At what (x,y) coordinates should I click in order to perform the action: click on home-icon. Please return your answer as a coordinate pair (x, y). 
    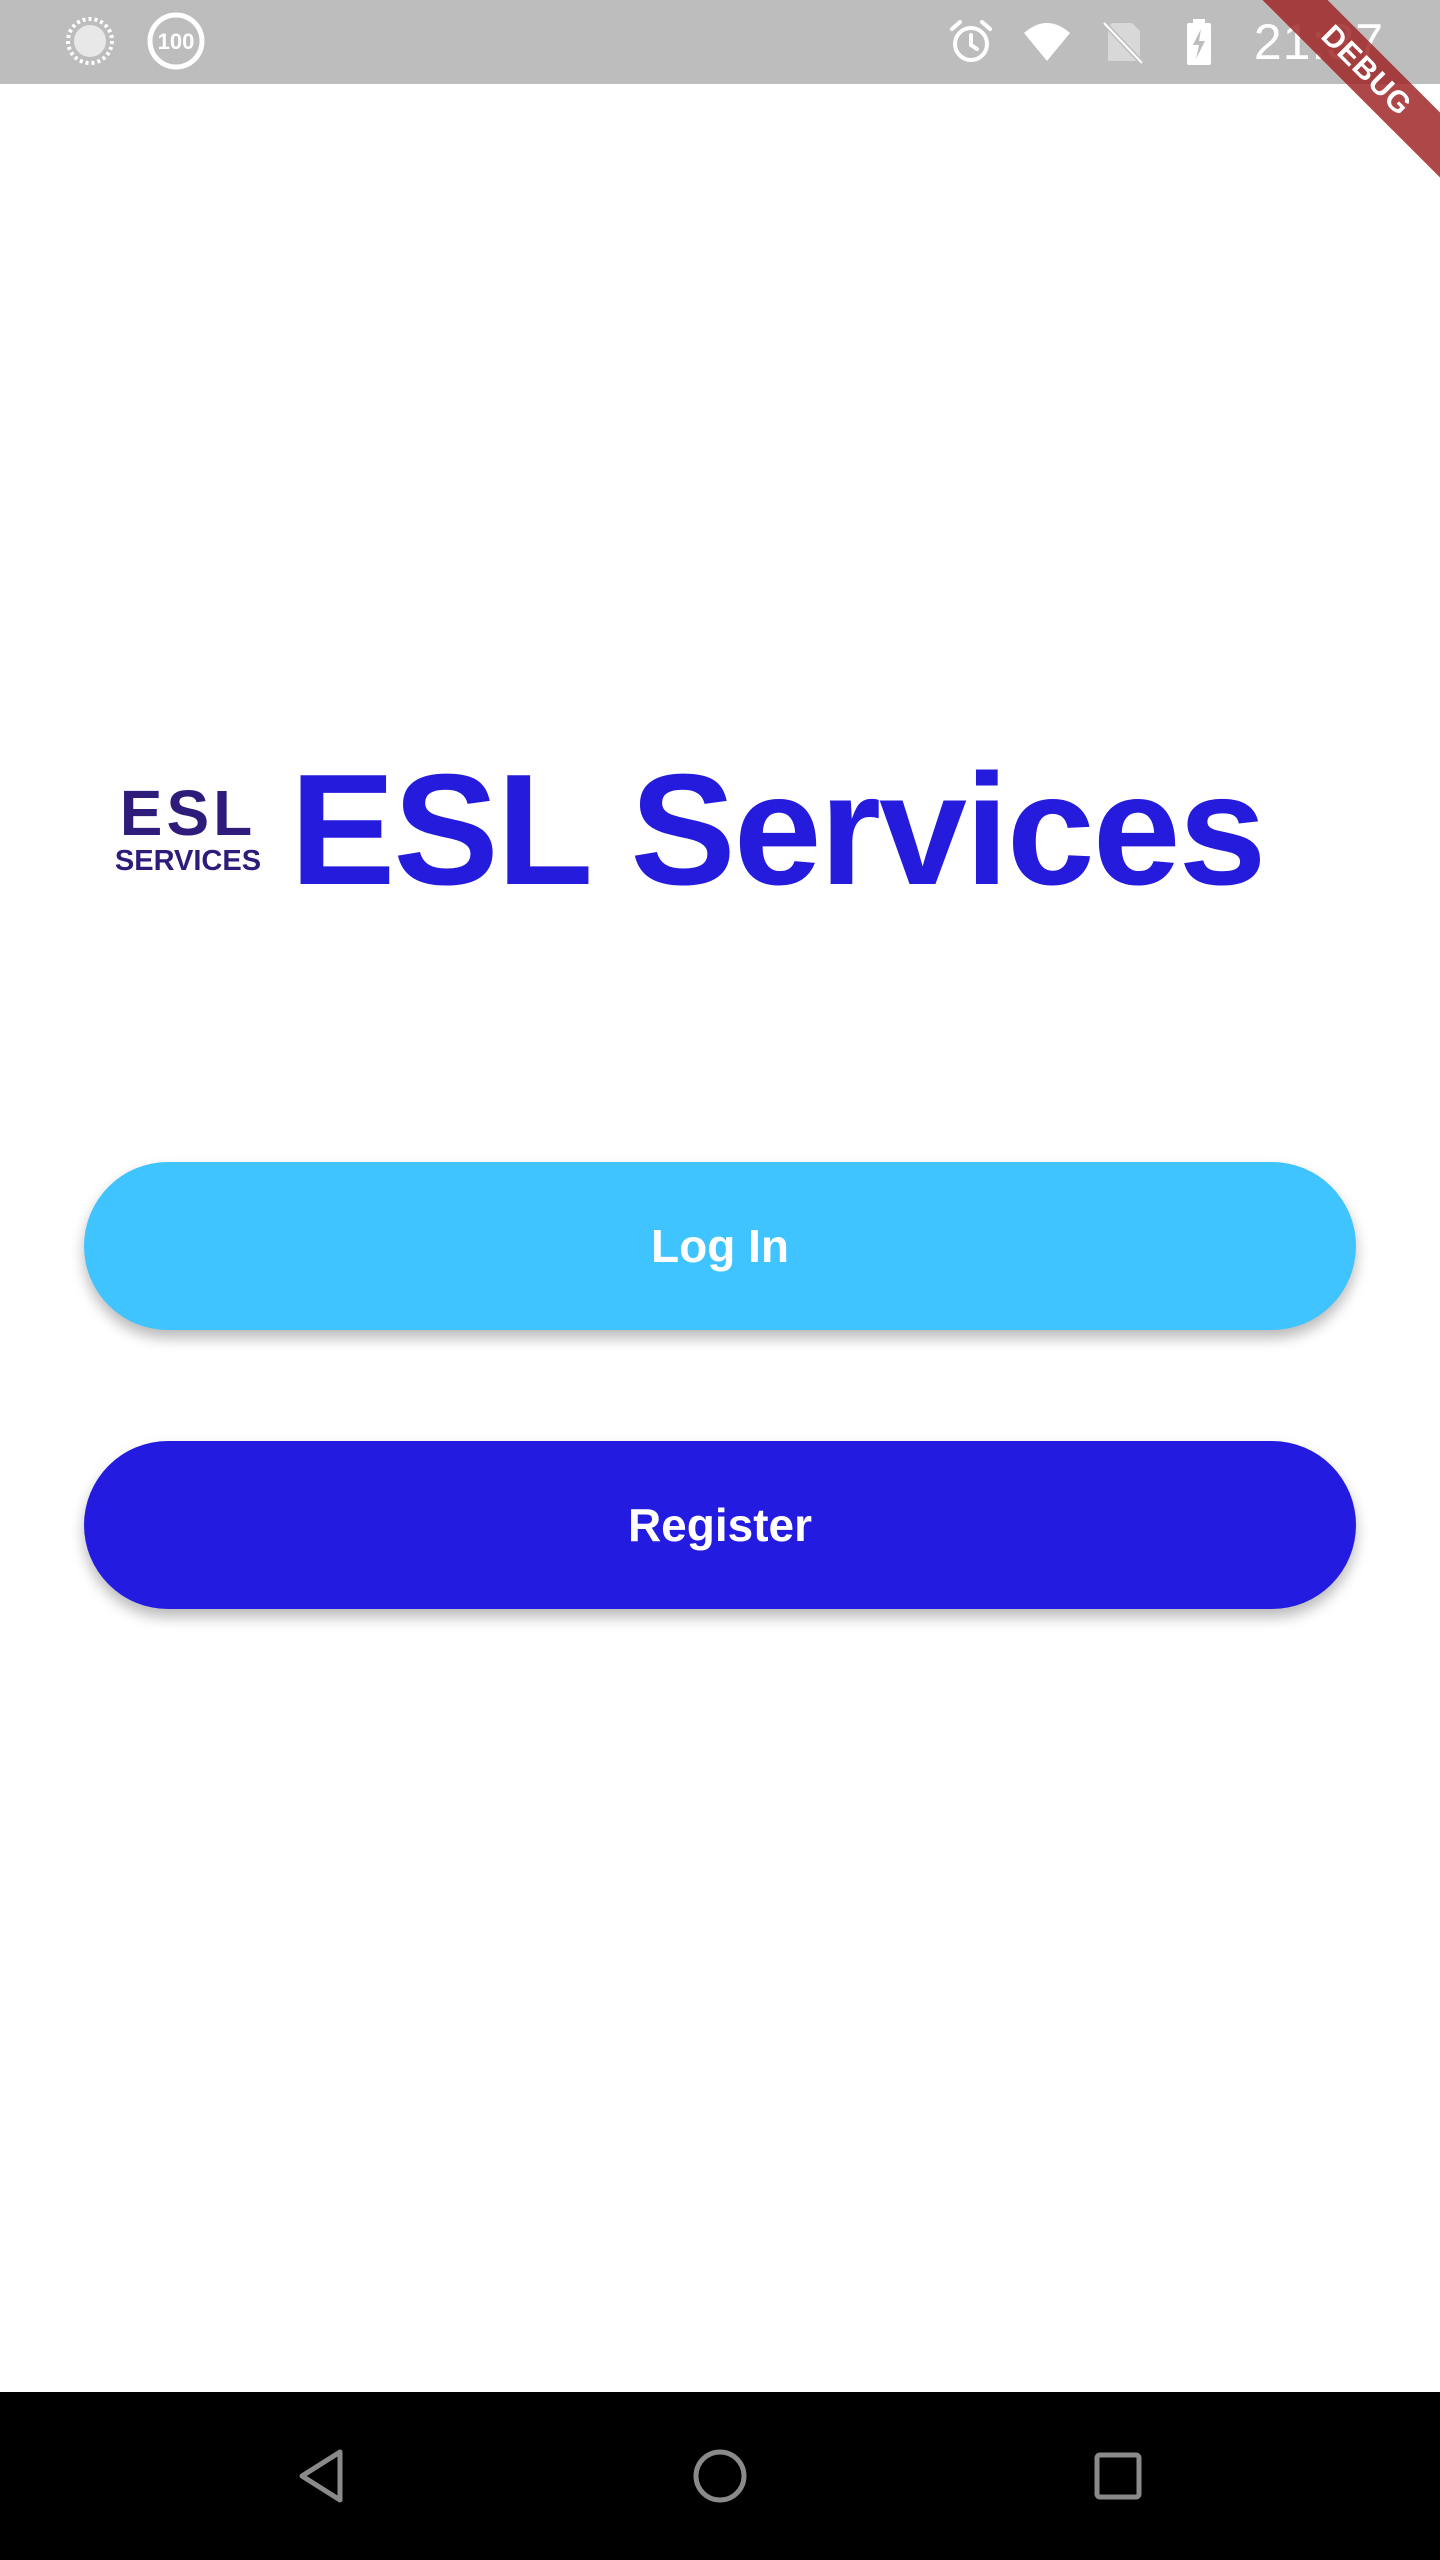
    Looking at the image, I should click on (720, 2476).